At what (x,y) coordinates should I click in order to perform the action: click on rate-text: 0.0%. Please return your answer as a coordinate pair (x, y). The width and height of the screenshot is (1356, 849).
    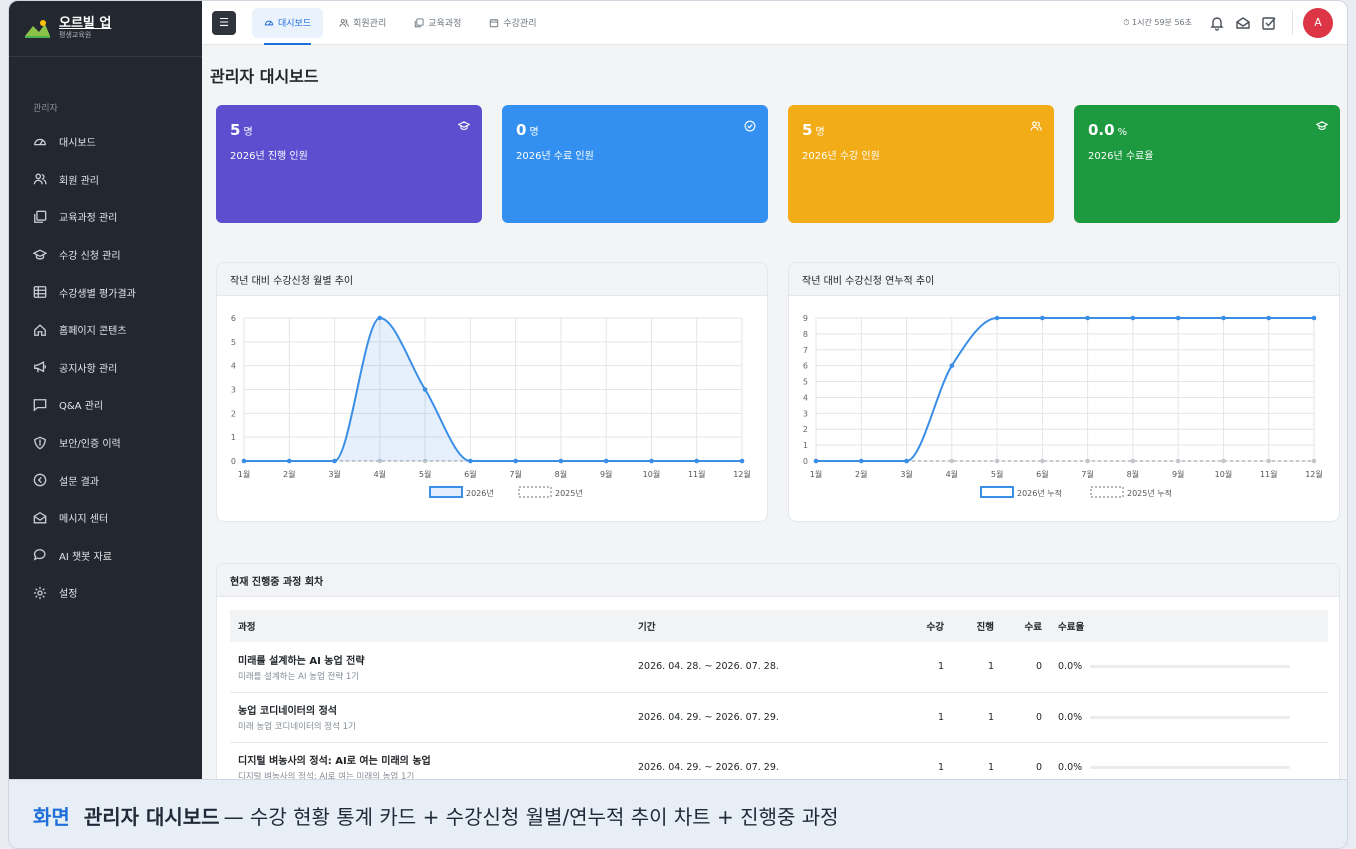
    Looking at the image, I should click on (1070, 667).